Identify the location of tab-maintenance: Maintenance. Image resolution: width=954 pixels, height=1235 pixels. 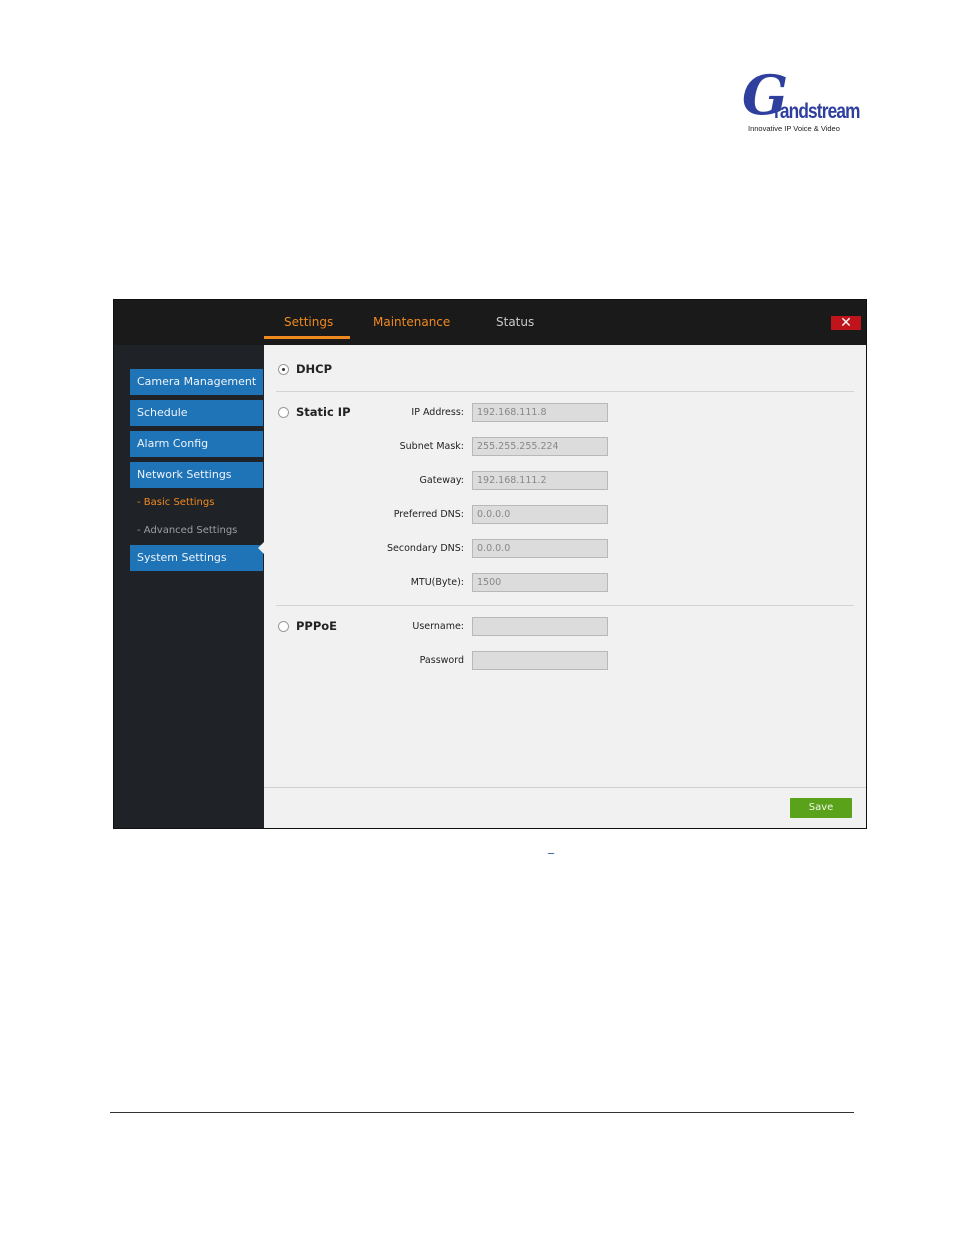
(411, 322).